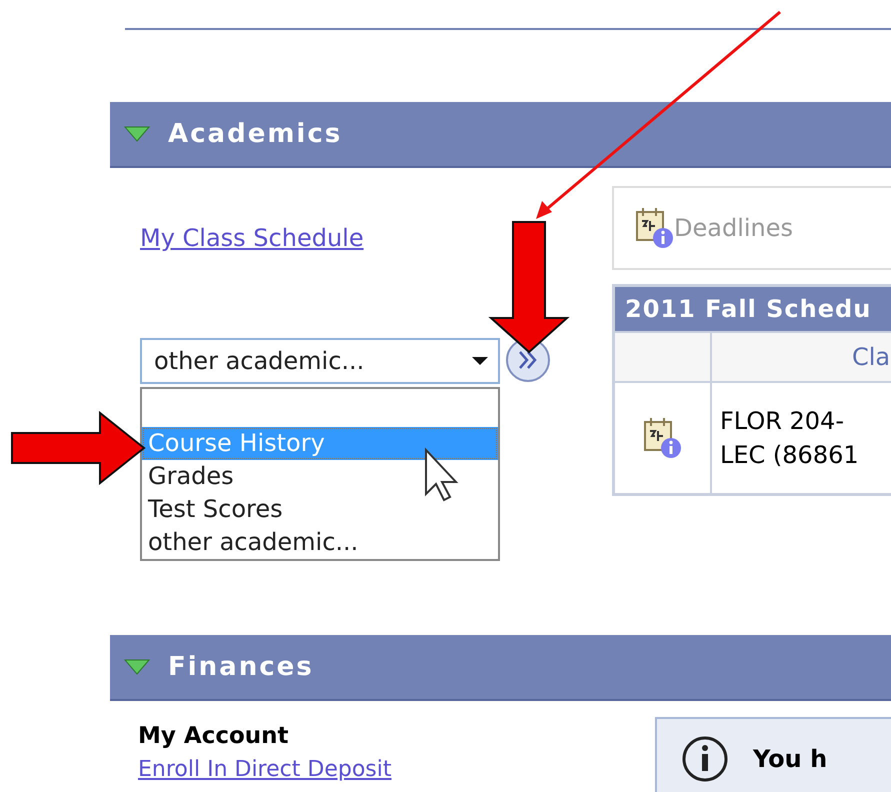 The width and height of the screenshot is (891, 792). Describe the element at coordinates (214, 736) in the screenshot. I see `account-heading: My Account` at that location.